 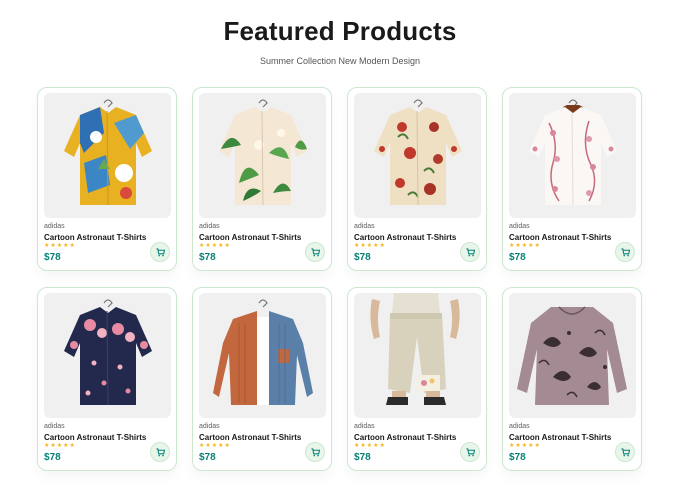 I want to click on blouse-mauve-paisley-image, so click(x=572, y=355).